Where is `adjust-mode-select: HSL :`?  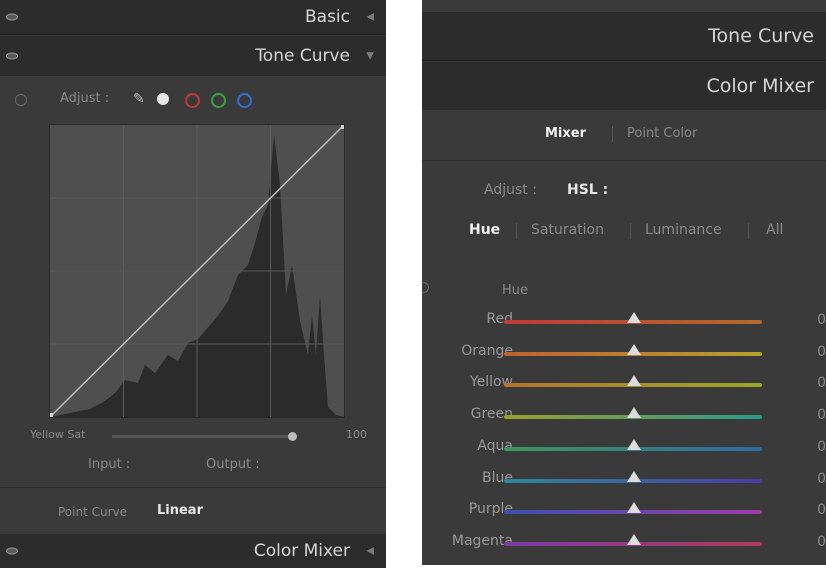
adjust-mode-select: HSL : is located at coordinates (587, 190).